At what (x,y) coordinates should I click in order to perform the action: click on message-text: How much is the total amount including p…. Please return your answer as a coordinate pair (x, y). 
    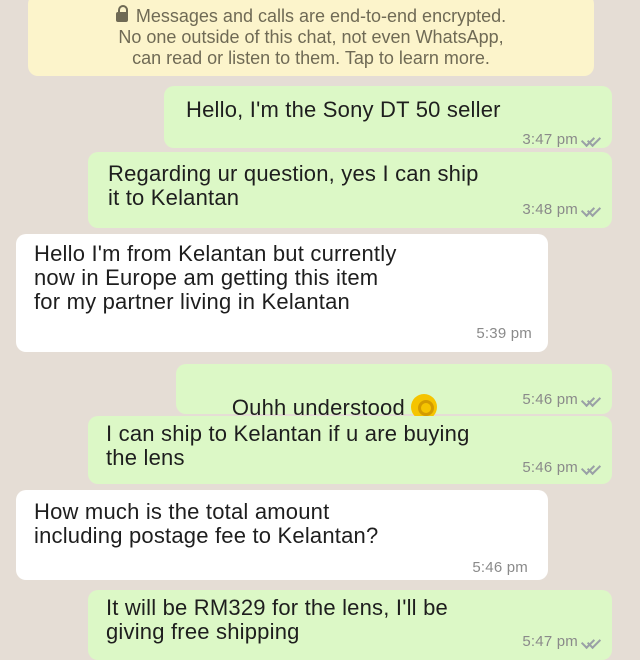
    Looking at the image, I should click on (206, 523).